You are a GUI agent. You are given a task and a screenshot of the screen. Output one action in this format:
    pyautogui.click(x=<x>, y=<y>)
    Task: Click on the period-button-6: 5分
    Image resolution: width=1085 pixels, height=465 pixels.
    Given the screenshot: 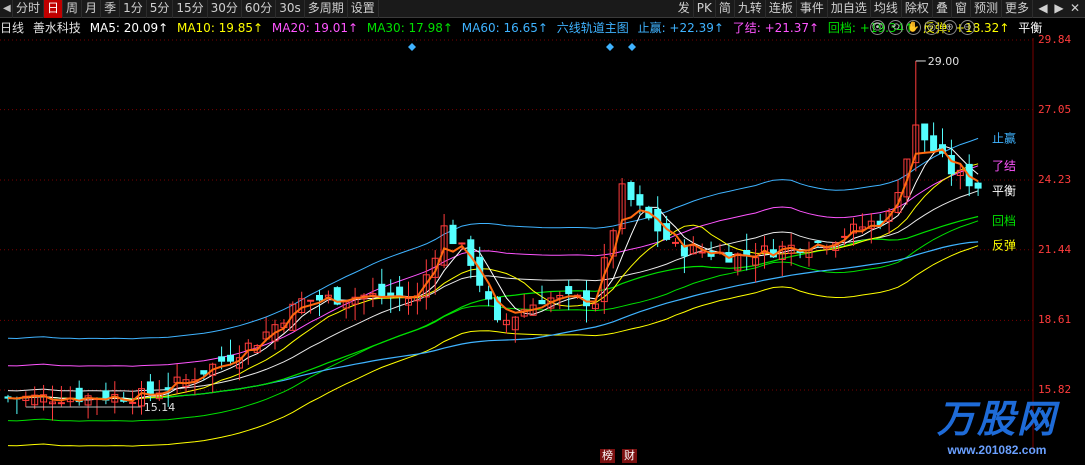 What is the action you would take?
    pyautogui.click(x=160, y=9)
    